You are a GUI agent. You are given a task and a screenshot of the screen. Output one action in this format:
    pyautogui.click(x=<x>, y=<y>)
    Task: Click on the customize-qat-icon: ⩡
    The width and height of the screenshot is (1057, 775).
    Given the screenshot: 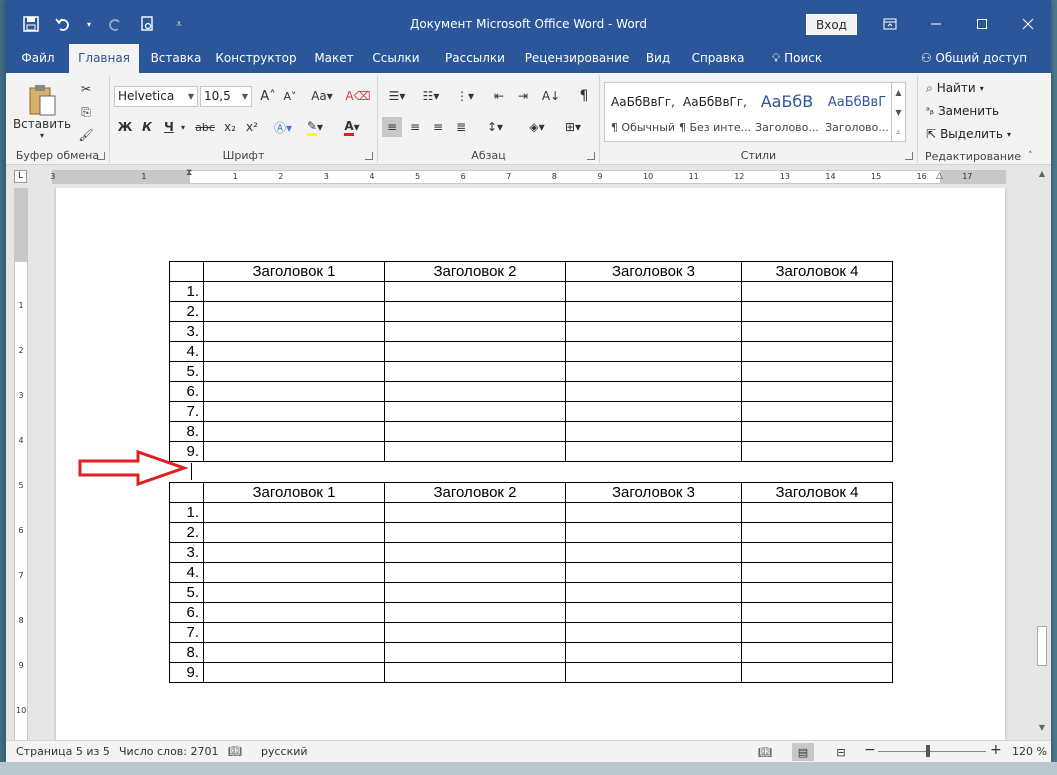 What is the action you would take?
    pyautogui.click(x=179, y=24)
    